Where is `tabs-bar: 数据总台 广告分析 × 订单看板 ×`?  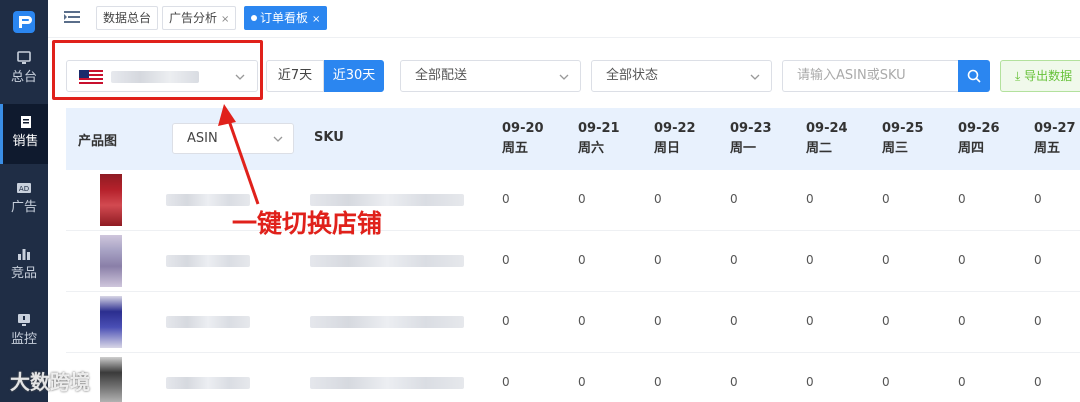
tabs-bar: 数据总台 广告分析 × 订单看板 × is located at coordinates (564, 19).